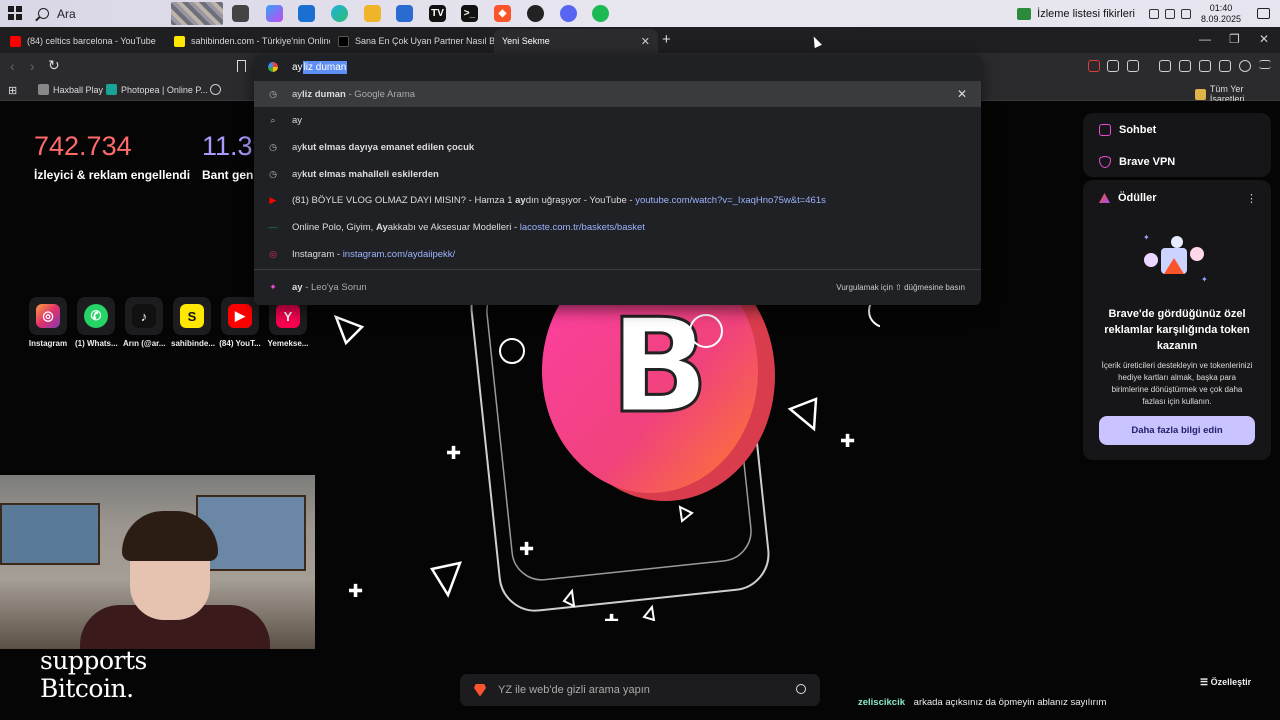 This screenshot has height=720, width=1280. Describe the element at coordinates (240, 316) in the screenshot. I see `youtube-icon: ▶` at that location.